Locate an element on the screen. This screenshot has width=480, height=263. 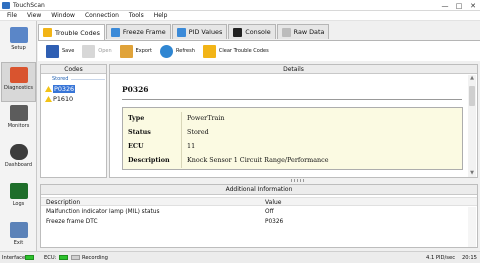
tab-freeze-frame: Freeze Frame is located at coordinates (138, 31).